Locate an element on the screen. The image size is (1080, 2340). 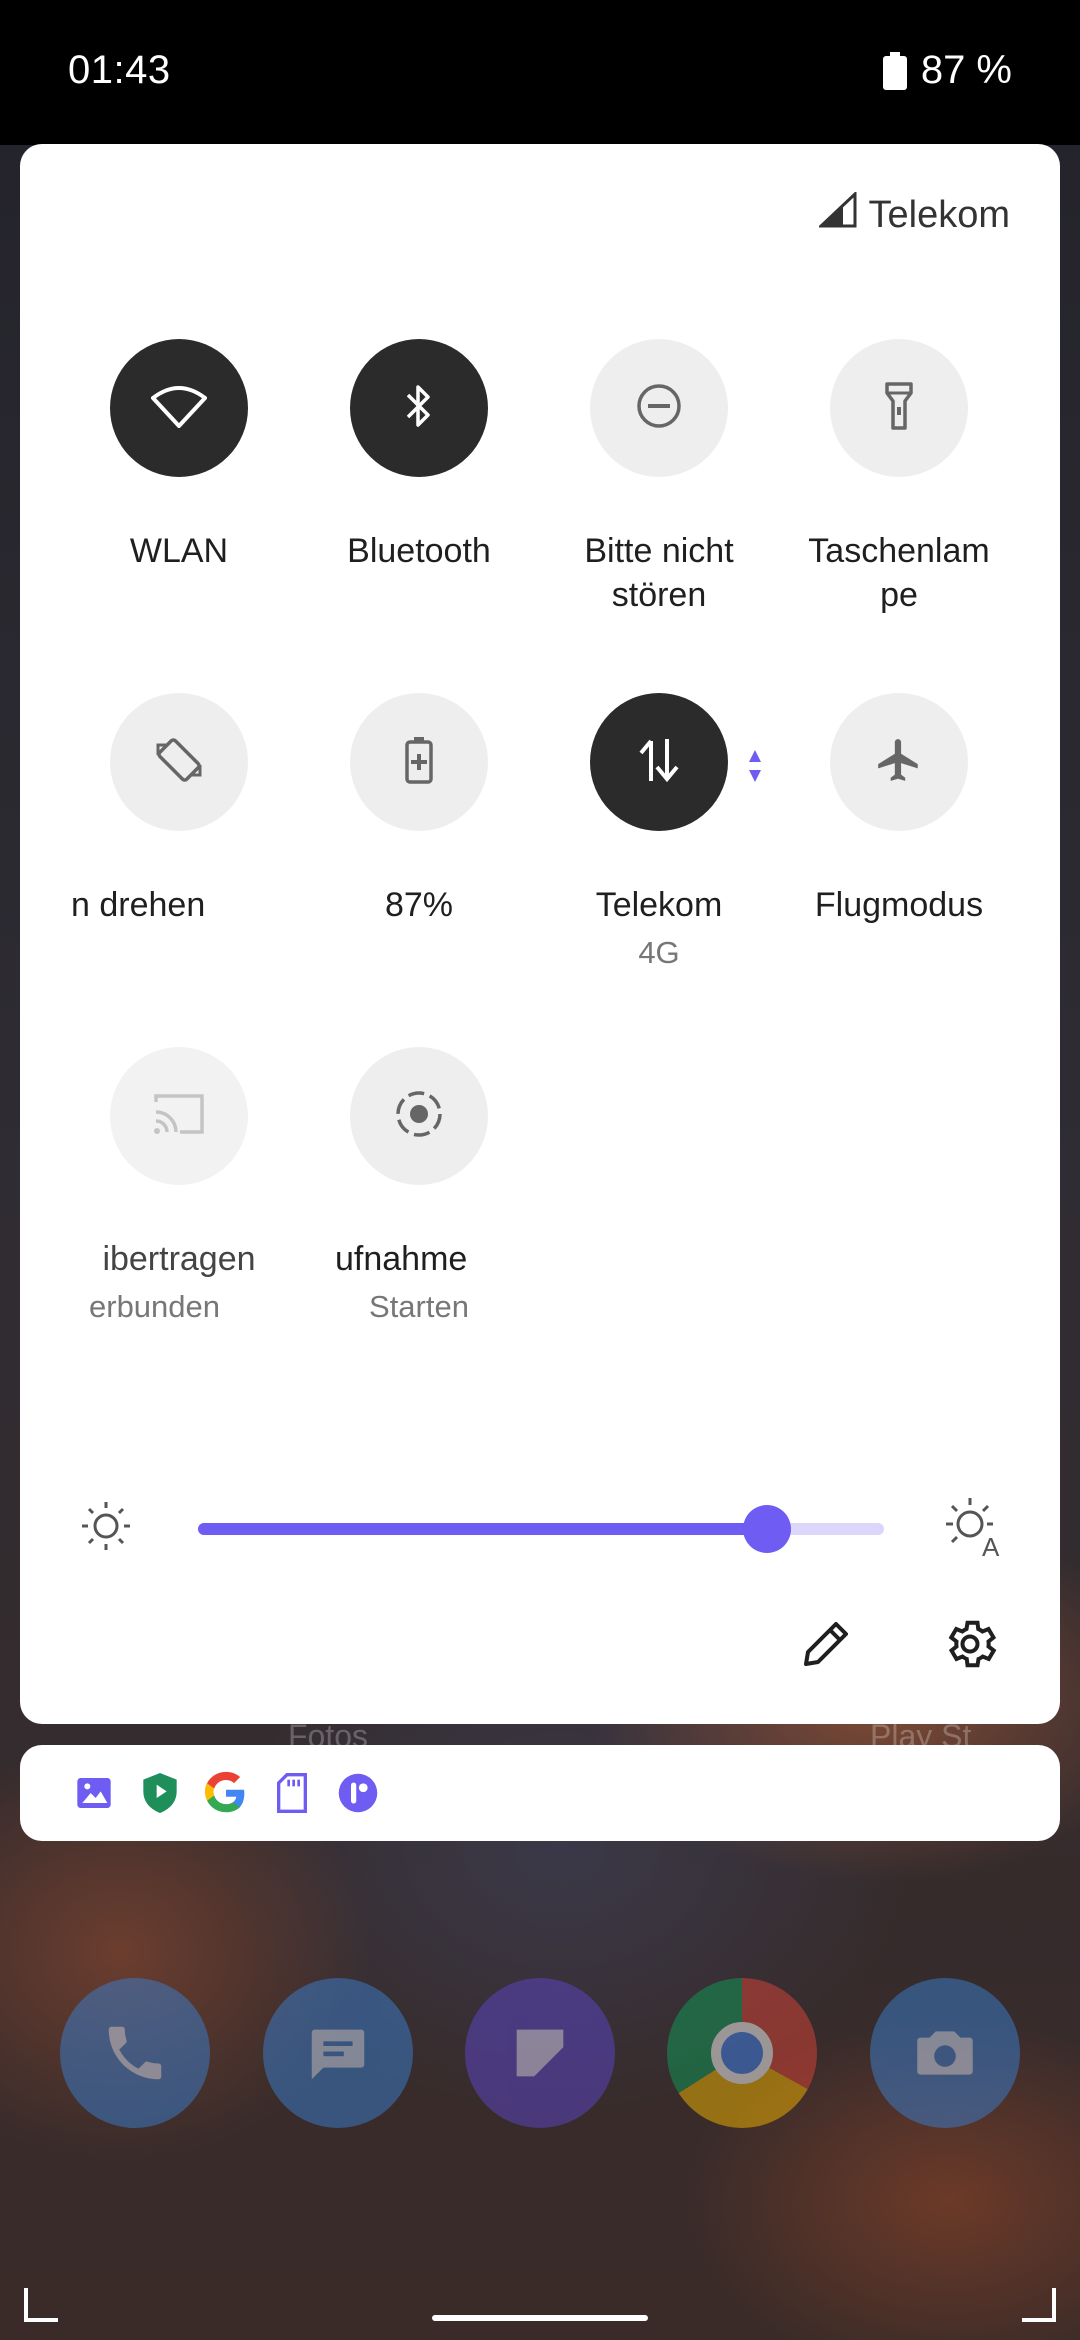
tile-battery-saver-label: 87% is located at coordinates (419, 905).